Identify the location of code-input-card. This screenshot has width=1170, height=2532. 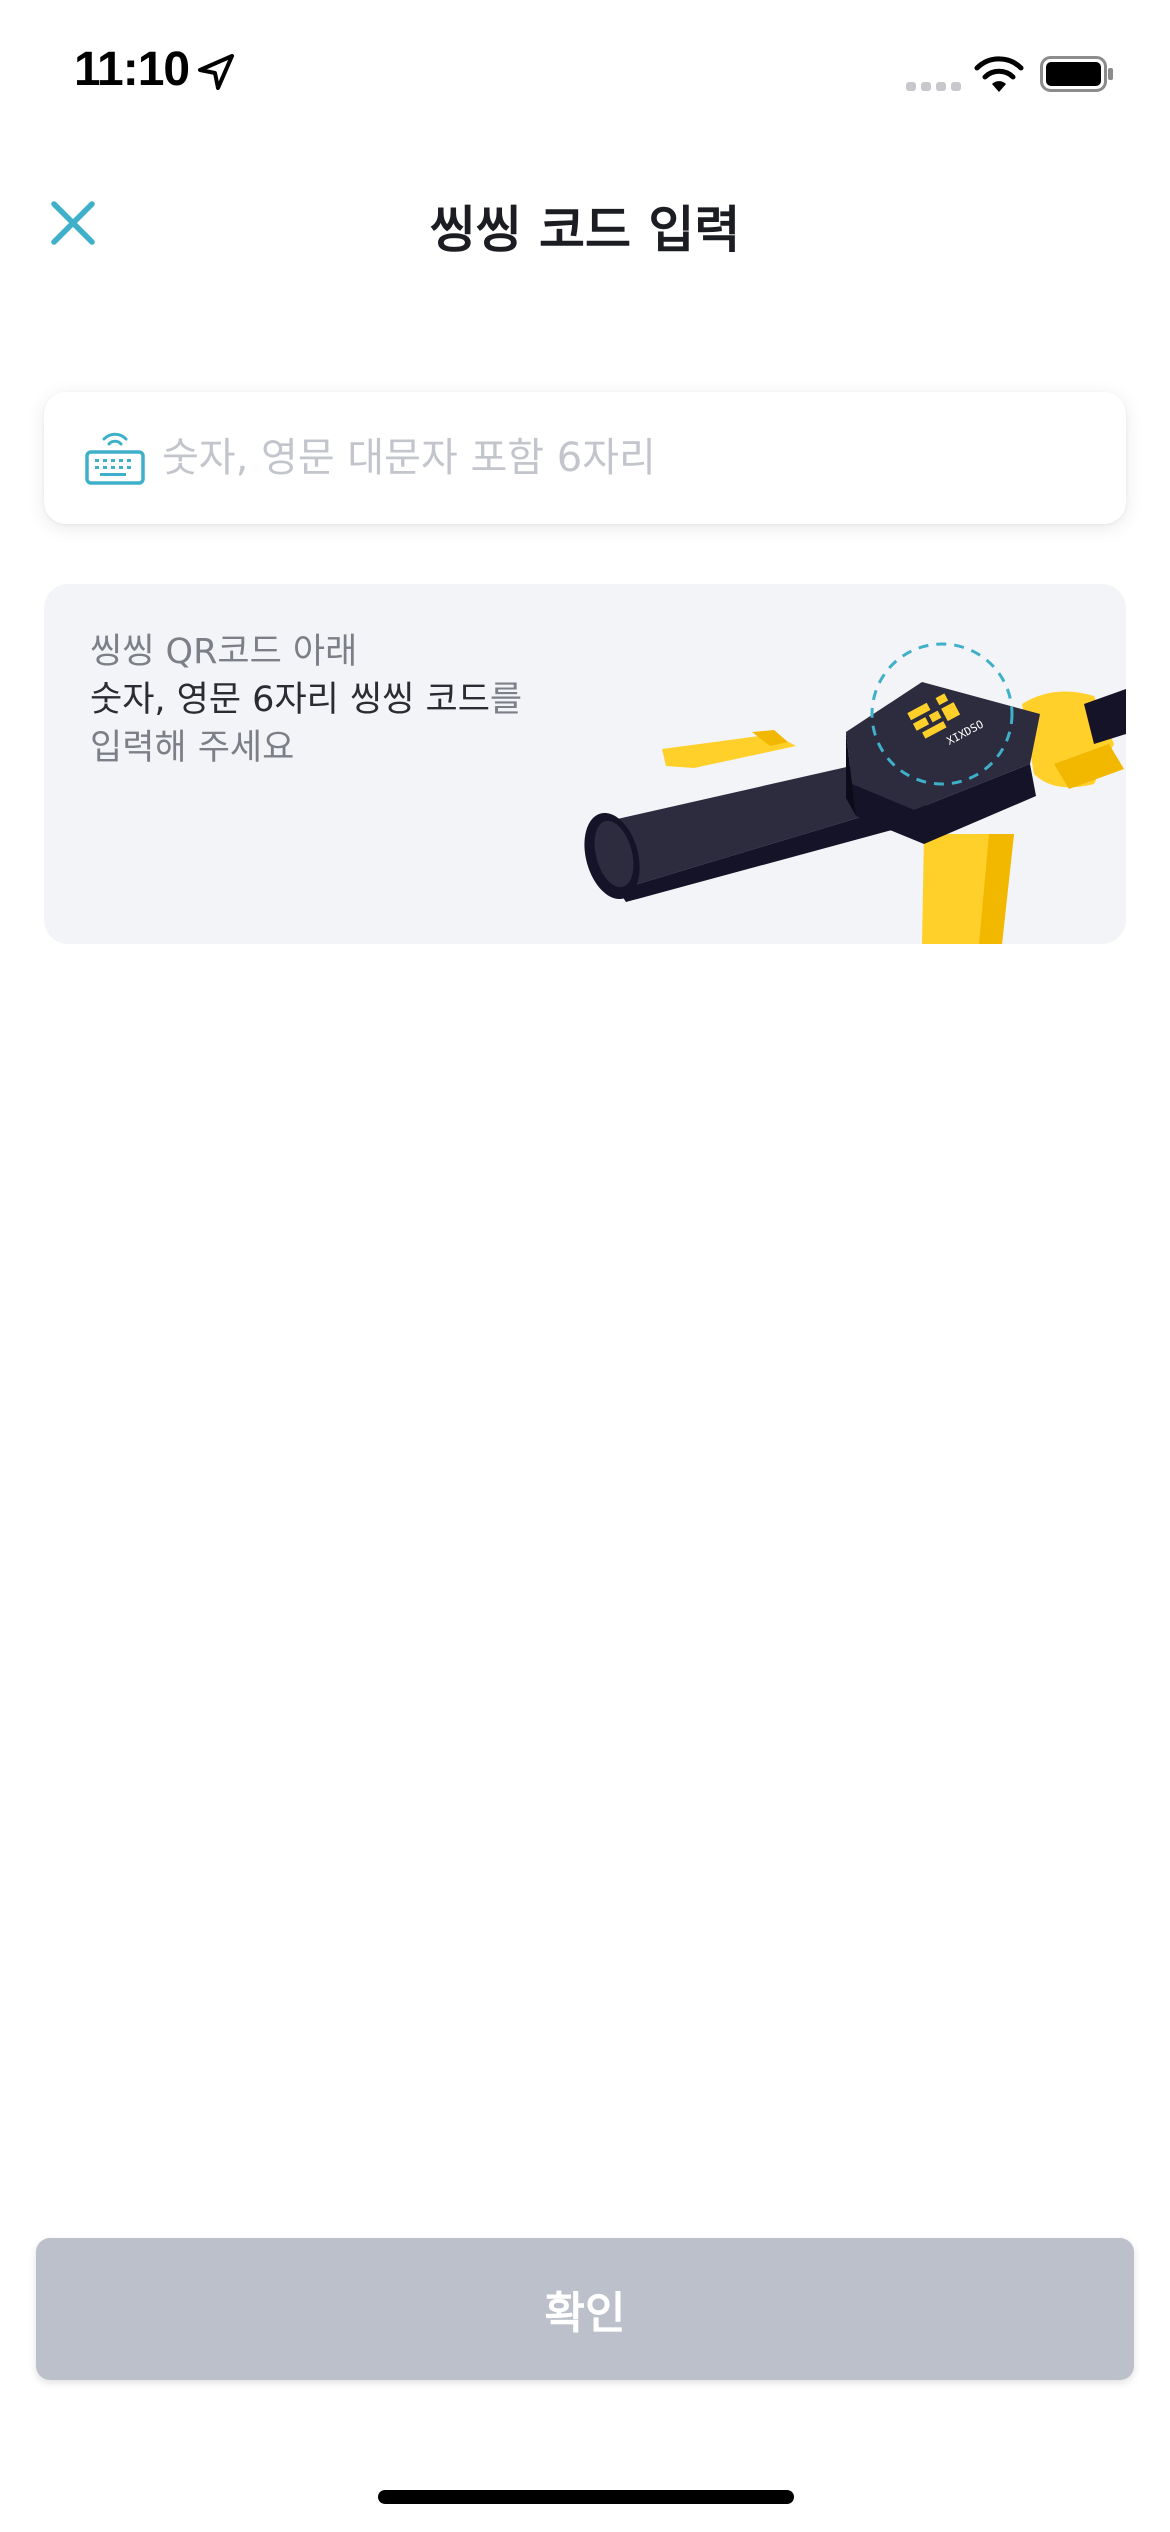
(585, 458).